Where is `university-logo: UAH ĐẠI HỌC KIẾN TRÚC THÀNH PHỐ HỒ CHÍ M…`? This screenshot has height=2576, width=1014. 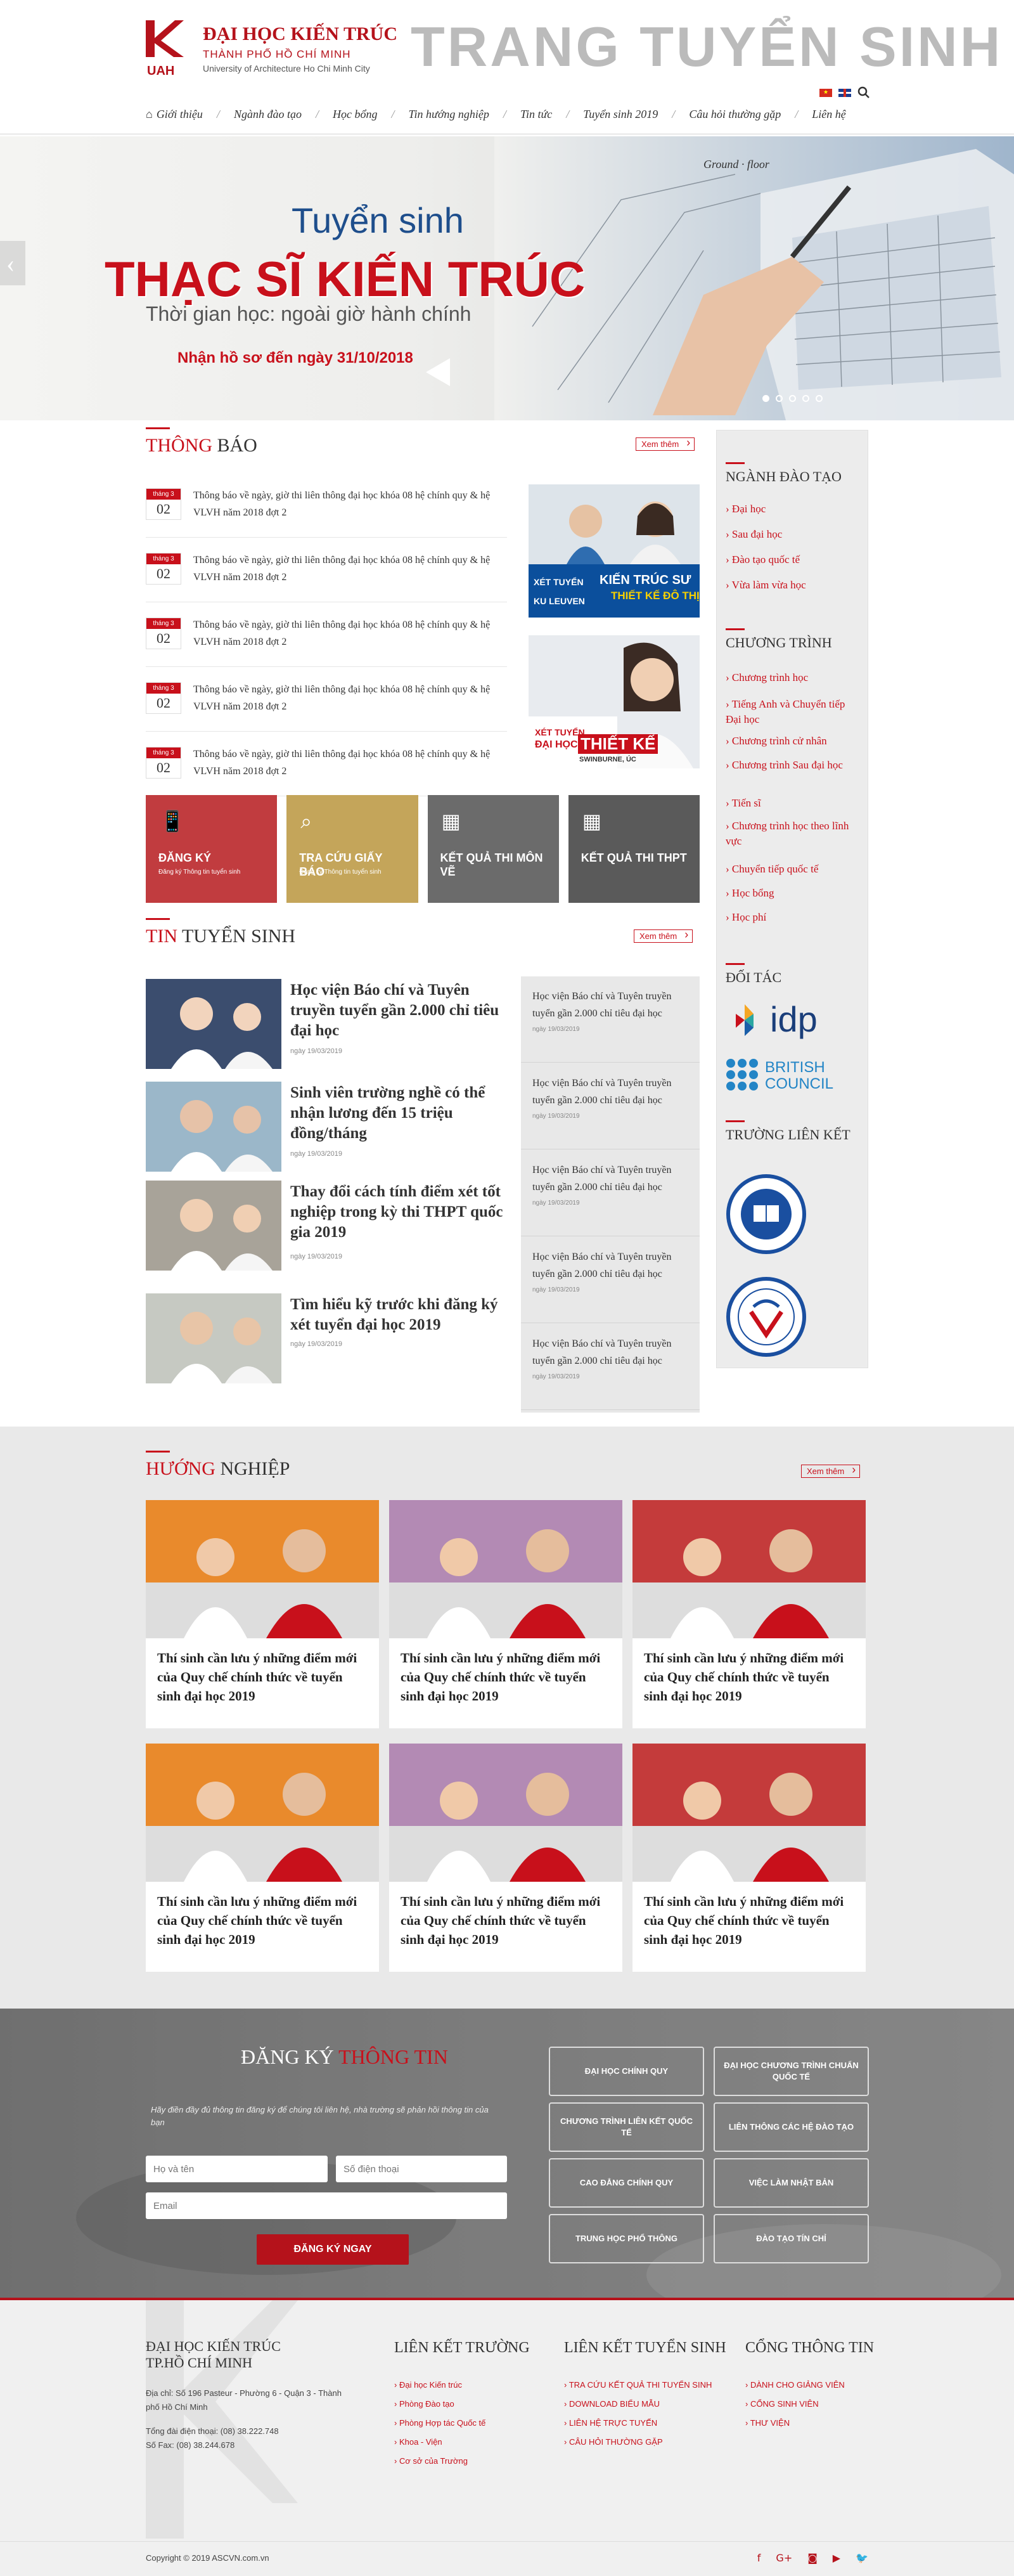 university-logo: UAH ĐẠI HỌC KIẾN TRÚC THÀNH PHỐ HỒ CHÍ M… is located at coordinates (271, 48).